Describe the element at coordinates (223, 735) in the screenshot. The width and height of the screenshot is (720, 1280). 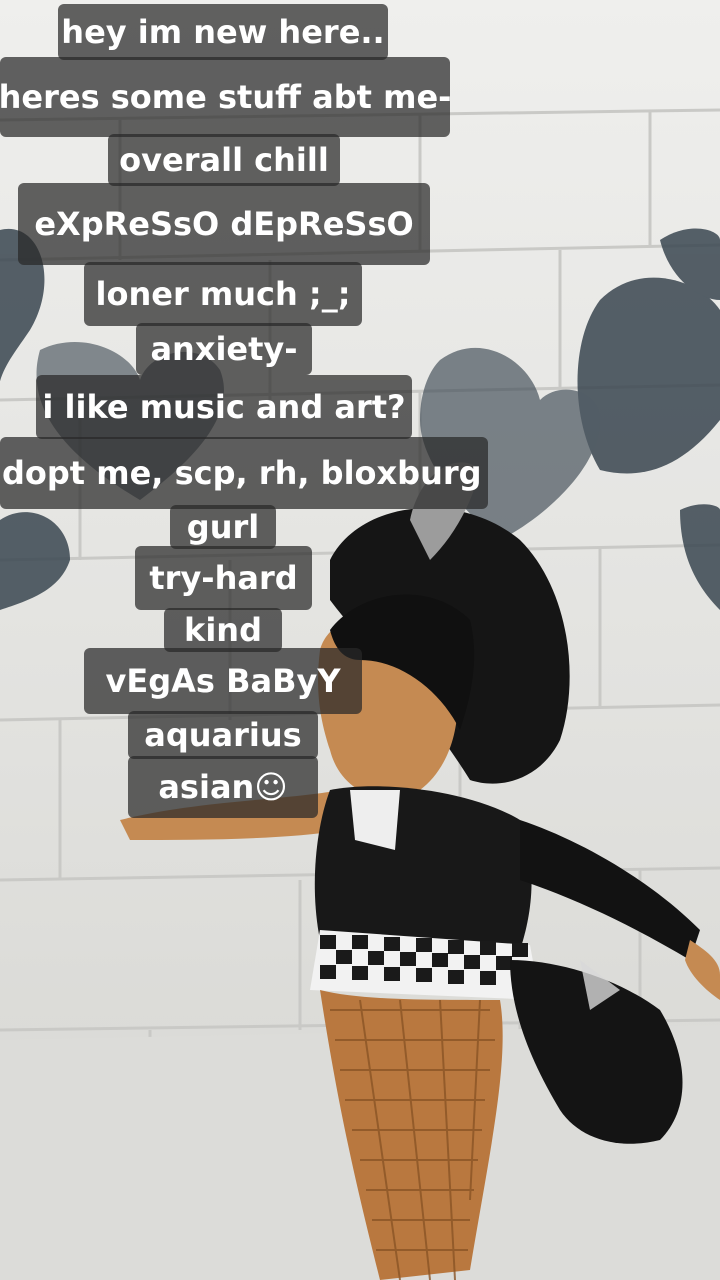
I see `caption-line: aquarius` at that location.